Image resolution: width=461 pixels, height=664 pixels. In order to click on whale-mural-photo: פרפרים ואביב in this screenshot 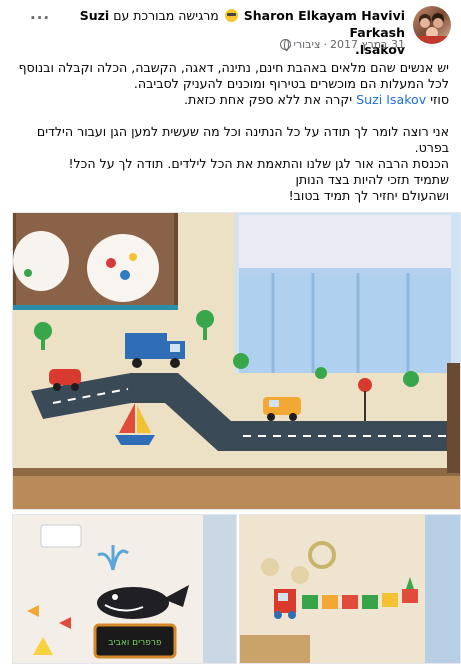, I will do `click(124, 589)`.